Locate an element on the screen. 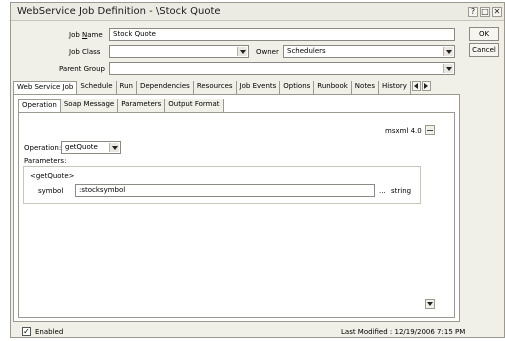 This screenshot has height=341, width=505. param-symbol-label: symbol is located at coordinates (51, 191).